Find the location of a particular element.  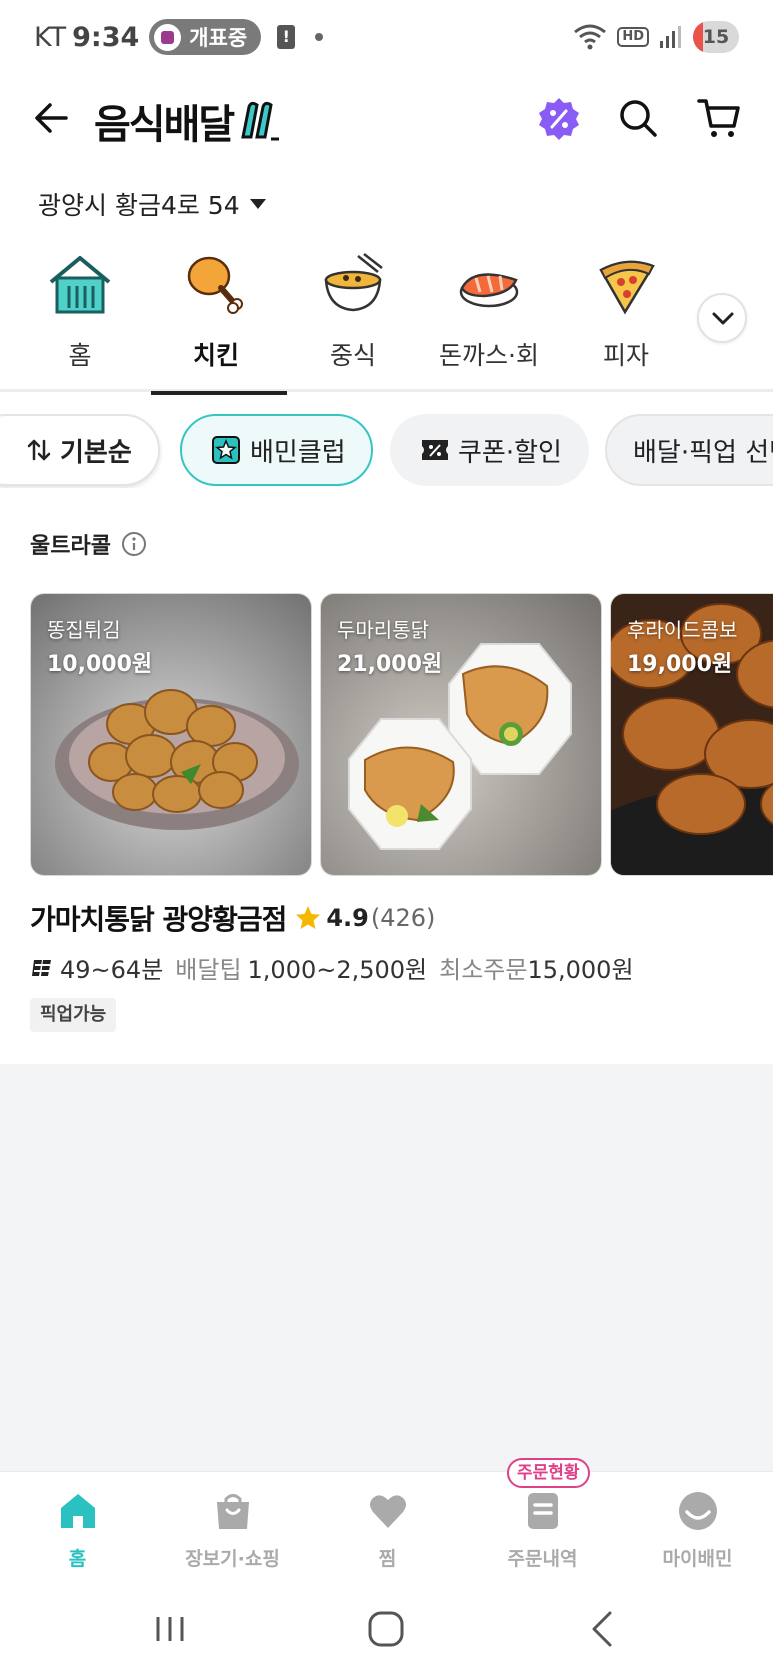

nav-home: 홈 is located at coordinates (77, 1528).